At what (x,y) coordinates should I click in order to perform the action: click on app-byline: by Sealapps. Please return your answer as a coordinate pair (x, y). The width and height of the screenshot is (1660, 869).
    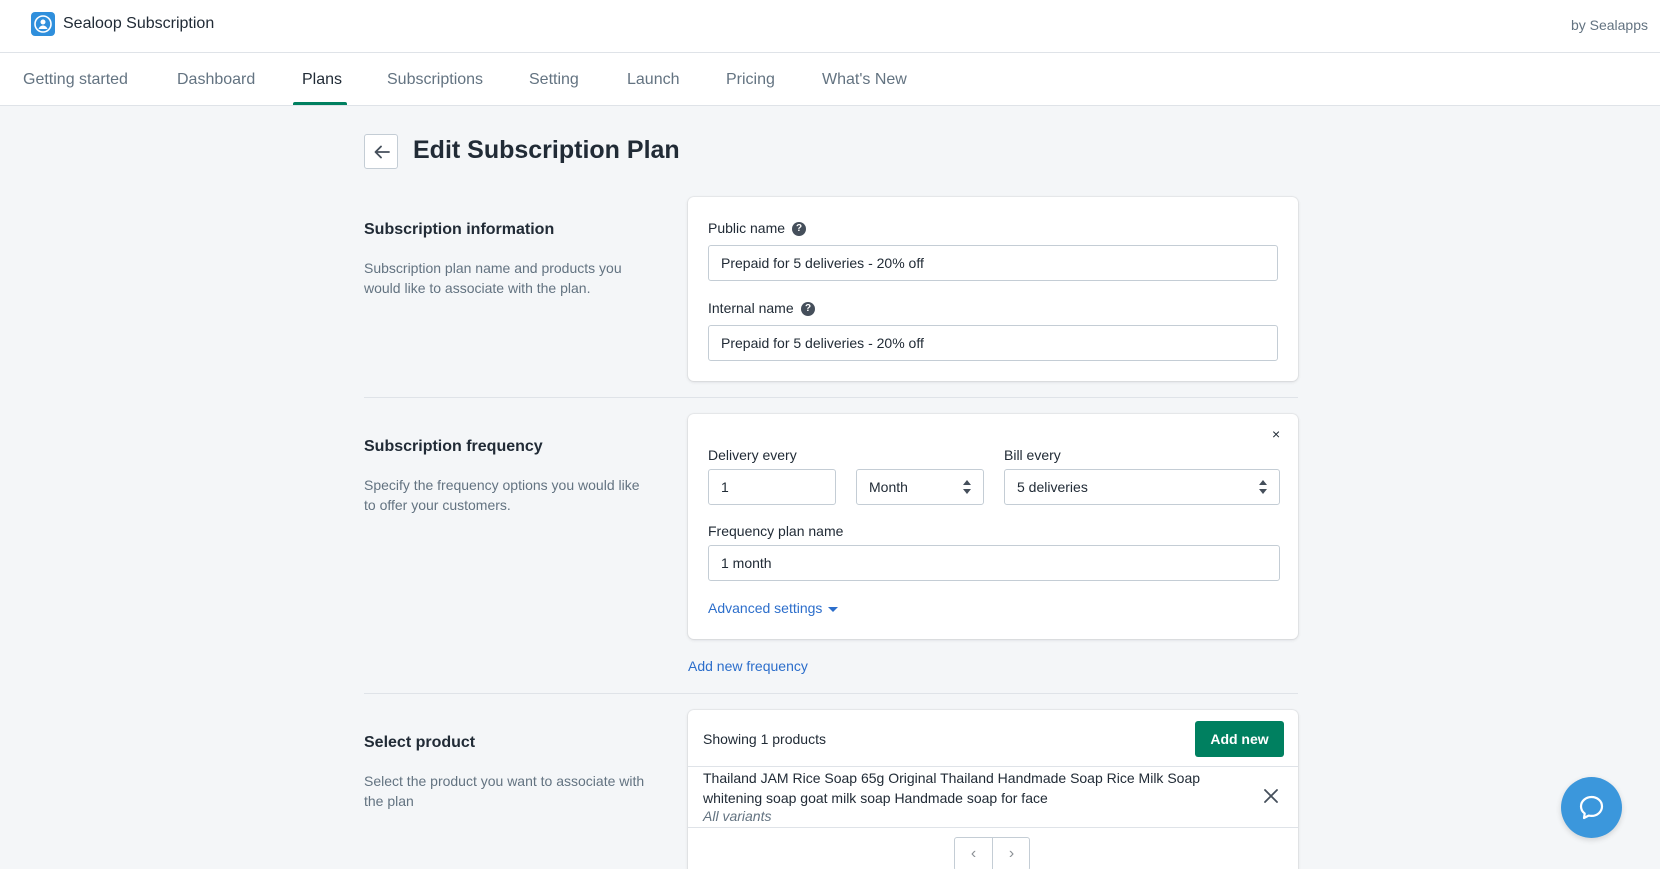
    Looking at the image, I should click on (1609, 25).